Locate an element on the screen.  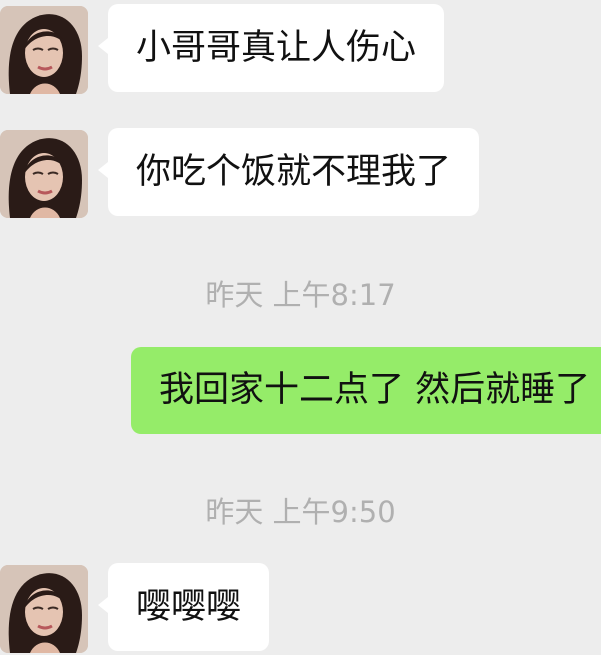
message-text: 你吃个饭就不理我了 is located at coordinates (294, 172).